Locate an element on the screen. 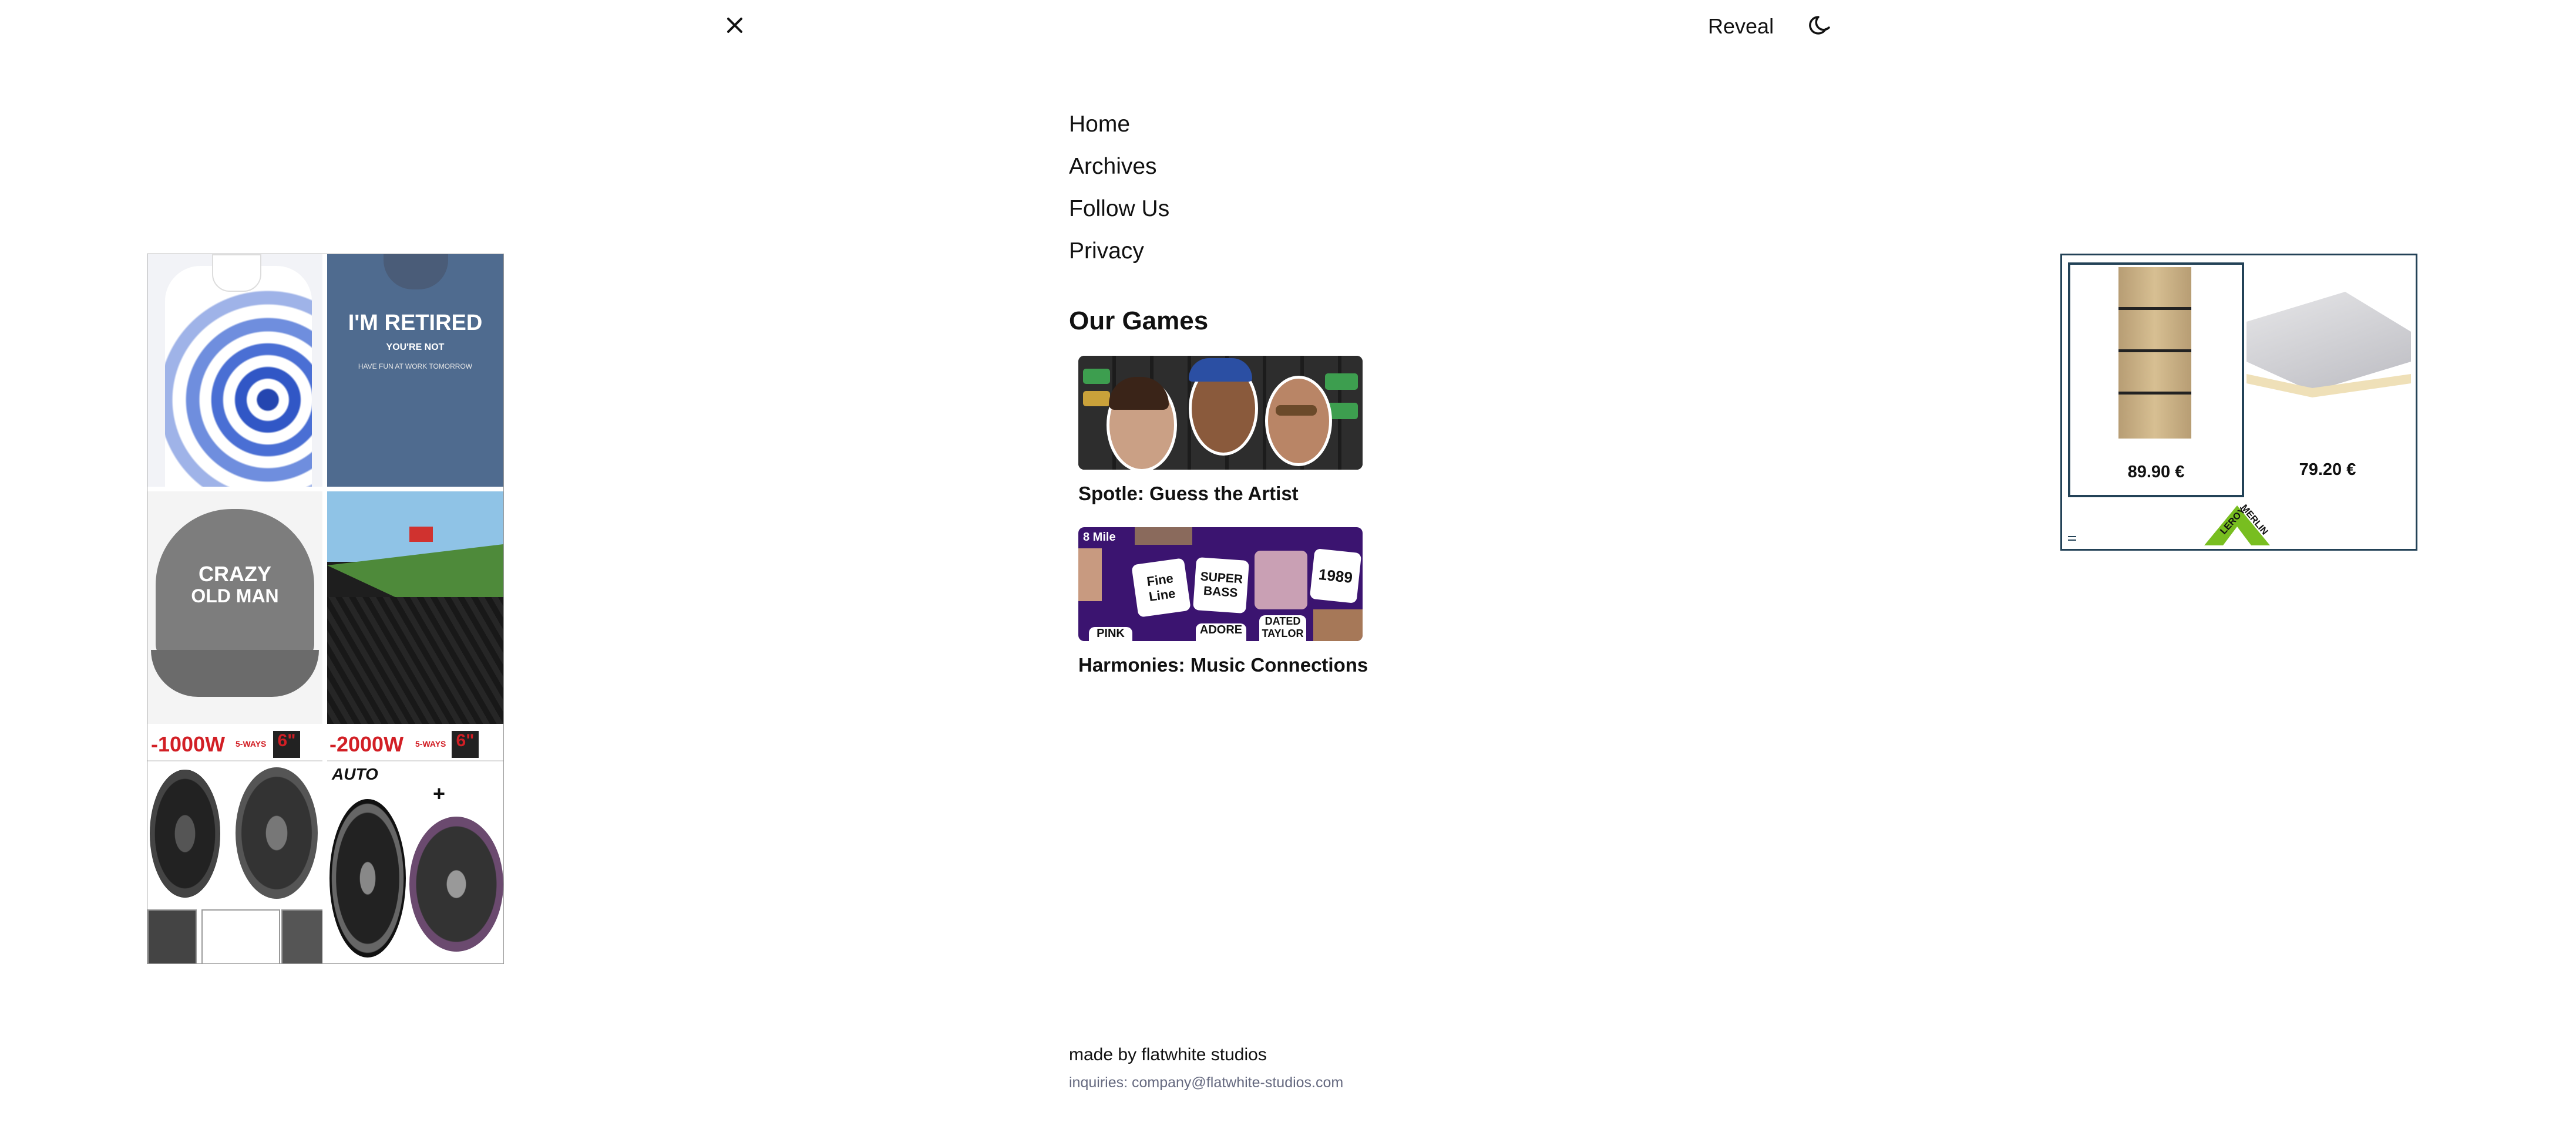  ad-product-speakers-2000w: -2000W 5-WAYS 6" AUTO + is located at coordinates (415, 846).